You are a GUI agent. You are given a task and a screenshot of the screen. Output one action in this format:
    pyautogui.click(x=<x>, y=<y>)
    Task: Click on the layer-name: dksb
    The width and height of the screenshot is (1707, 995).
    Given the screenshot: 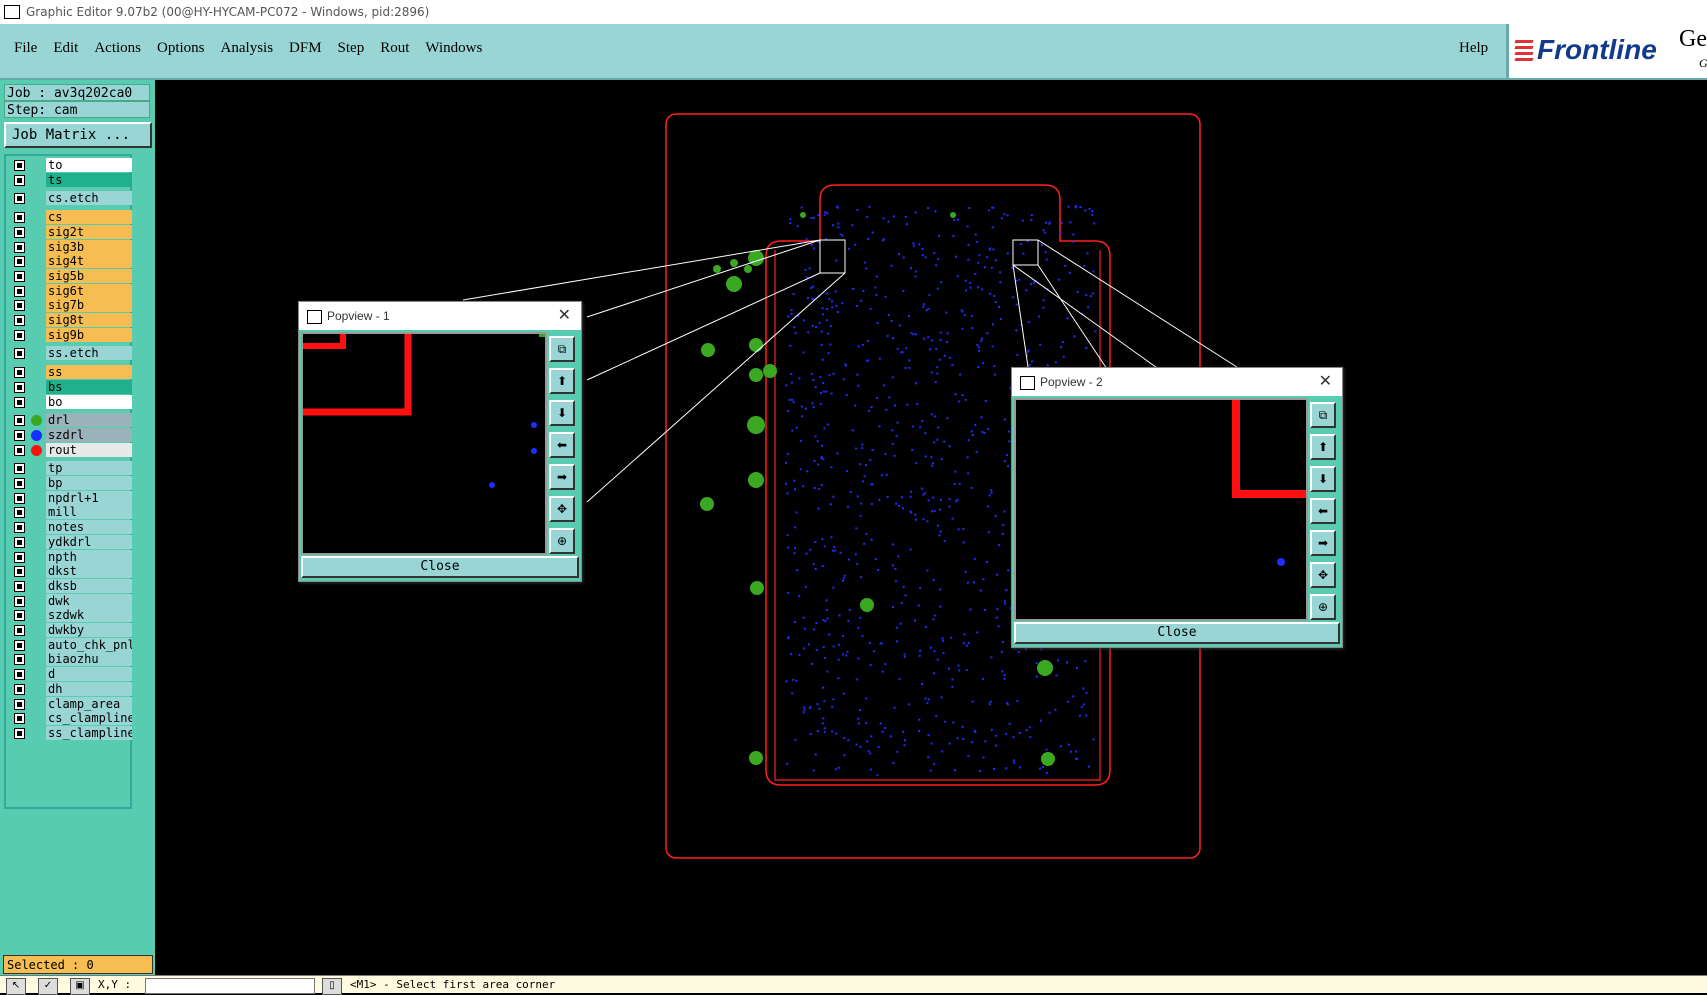 What is the action you would take?
    pyautogui.click(x=89, y=585)
    